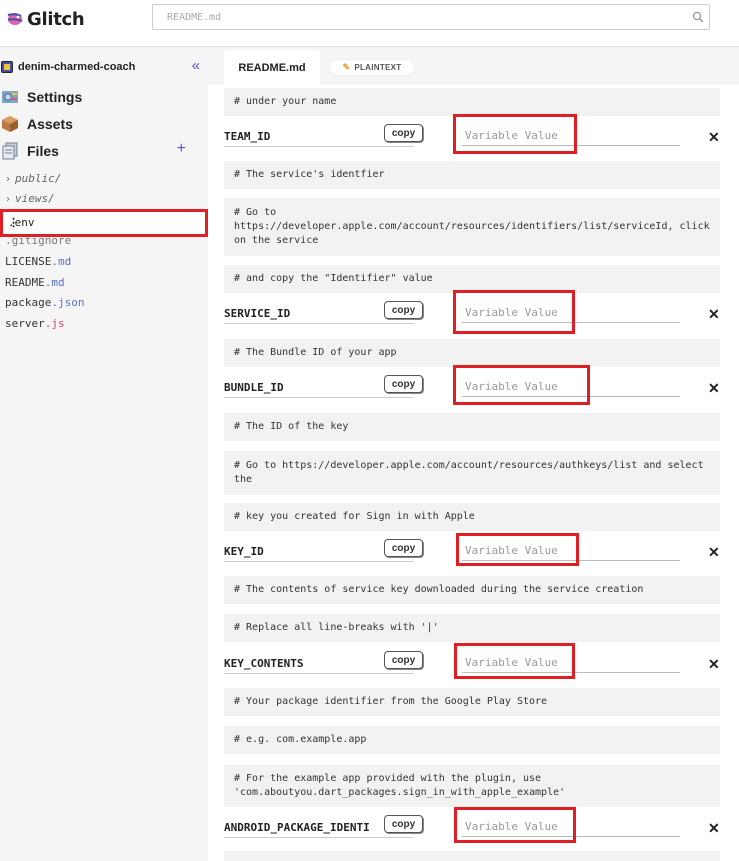 The height and width of the screenshot is (861, 739). I want to click on search-icon, so click(698, 17).